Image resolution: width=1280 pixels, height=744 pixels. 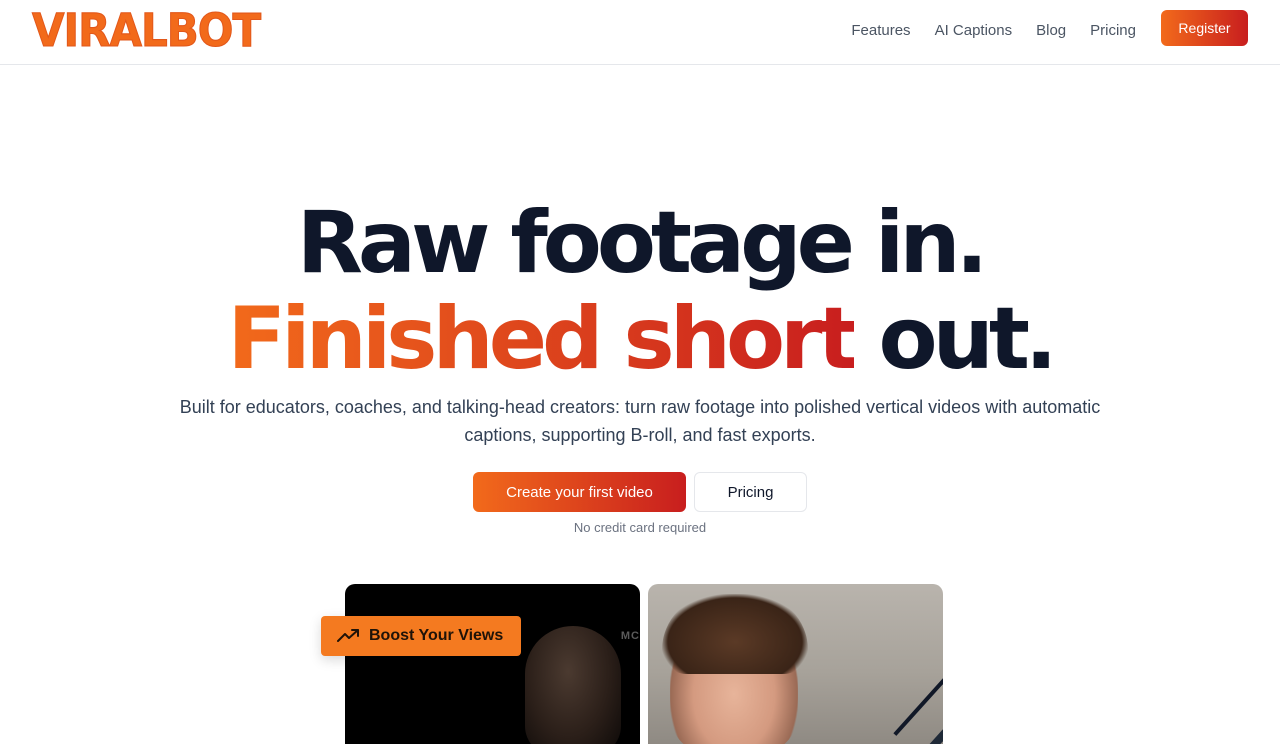 I want to click on trending-up-icon, so click(x=348, y=635).